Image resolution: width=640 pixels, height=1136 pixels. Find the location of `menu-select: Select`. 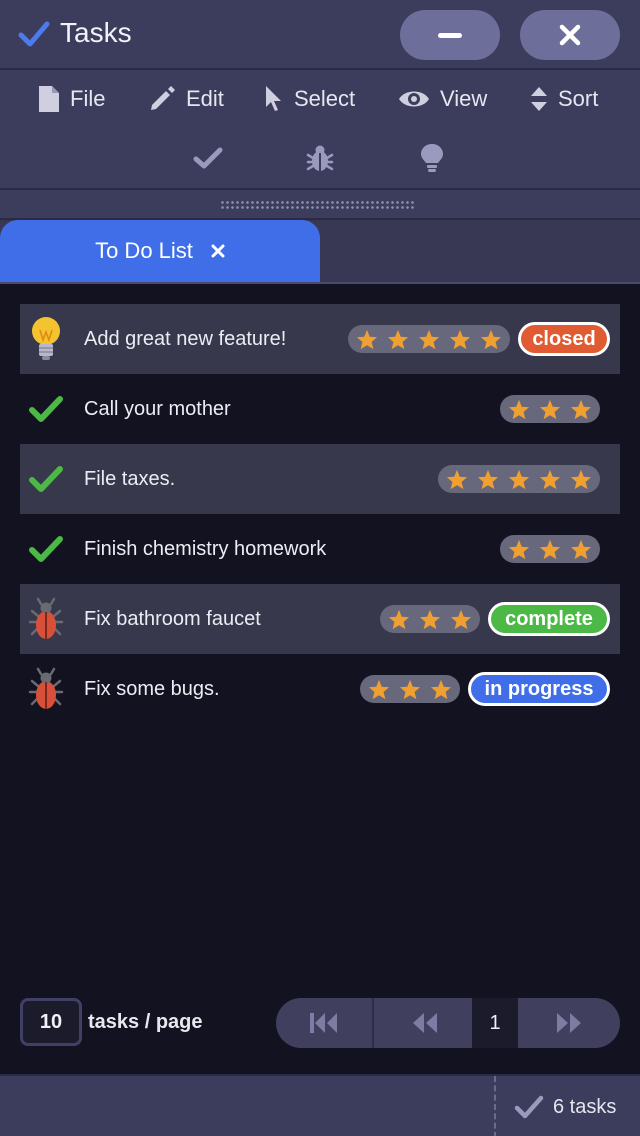

menu-select: Select is located at coordinates (309, 99).